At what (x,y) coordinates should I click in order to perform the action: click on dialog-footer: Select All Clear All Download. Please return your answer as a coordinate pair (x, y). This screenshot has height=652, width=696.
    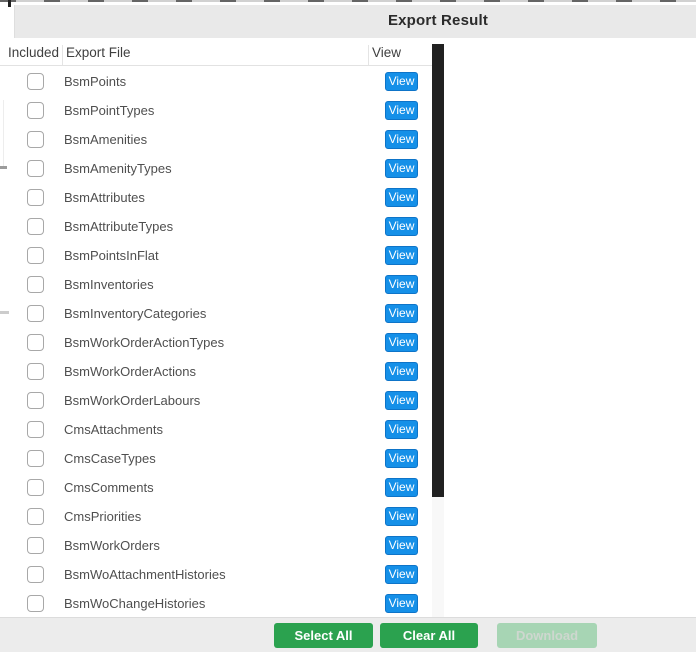
    Looking at the image, I should click on (348, 634).